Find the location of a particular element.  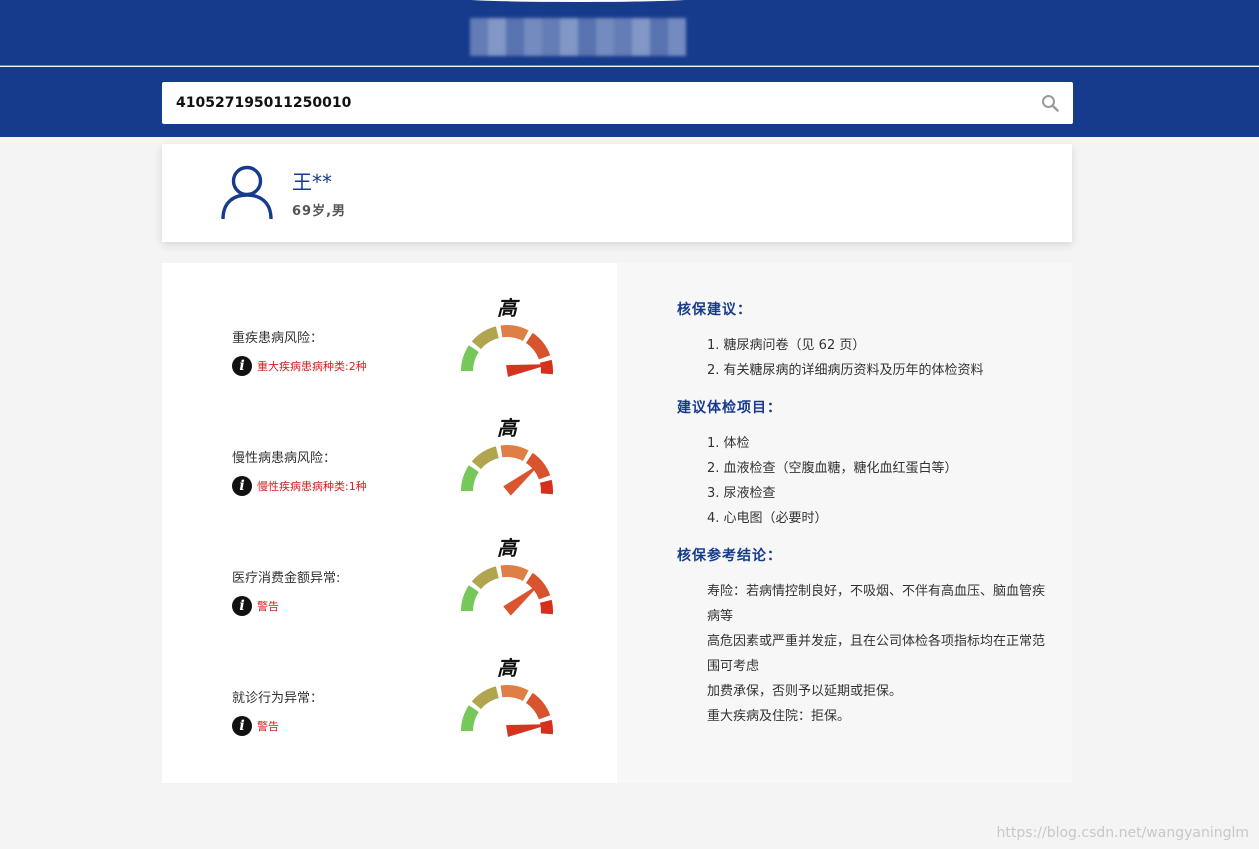

search-bar is located at coordinates (629, 102).